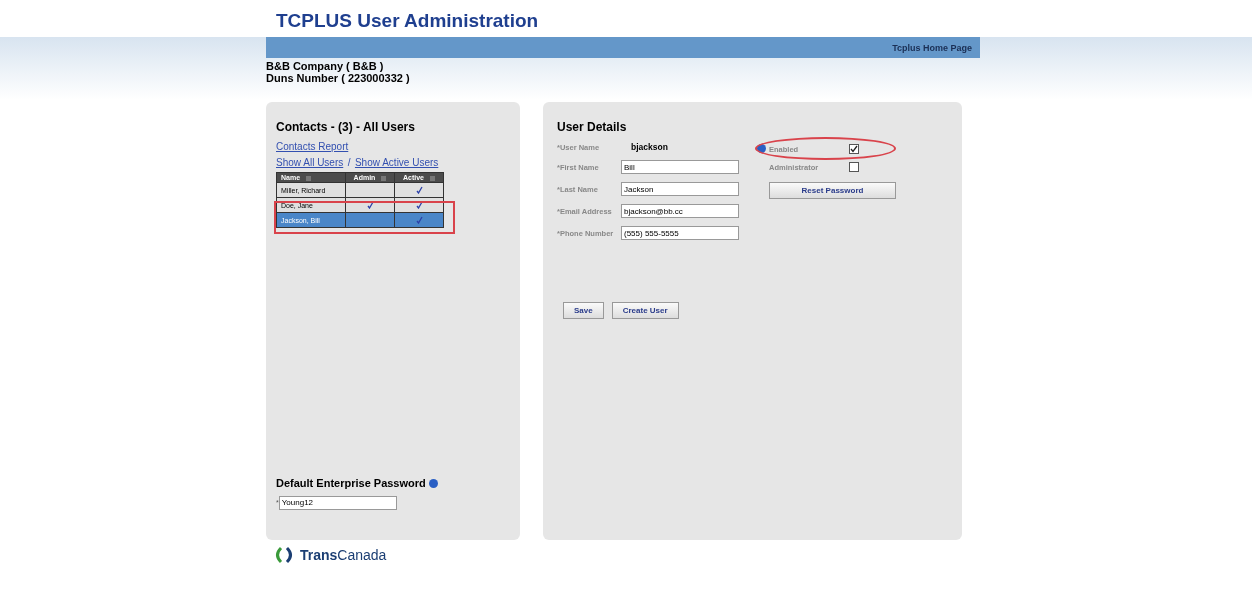 Image resolution: width=1252 pixels, height=592 pixels. What do you see at coordinates (370, 204) in the screenshot?
I see `check-icon` at bounding box center [370, 204].